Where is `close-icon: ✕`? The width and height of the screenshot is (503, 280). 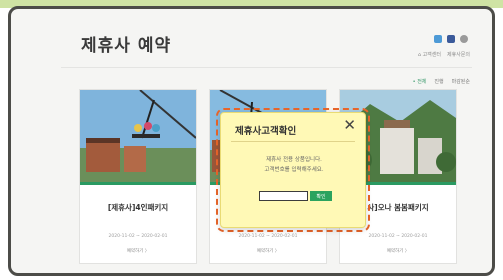 close-icon: ✕ is located at coordinates (349, 125).